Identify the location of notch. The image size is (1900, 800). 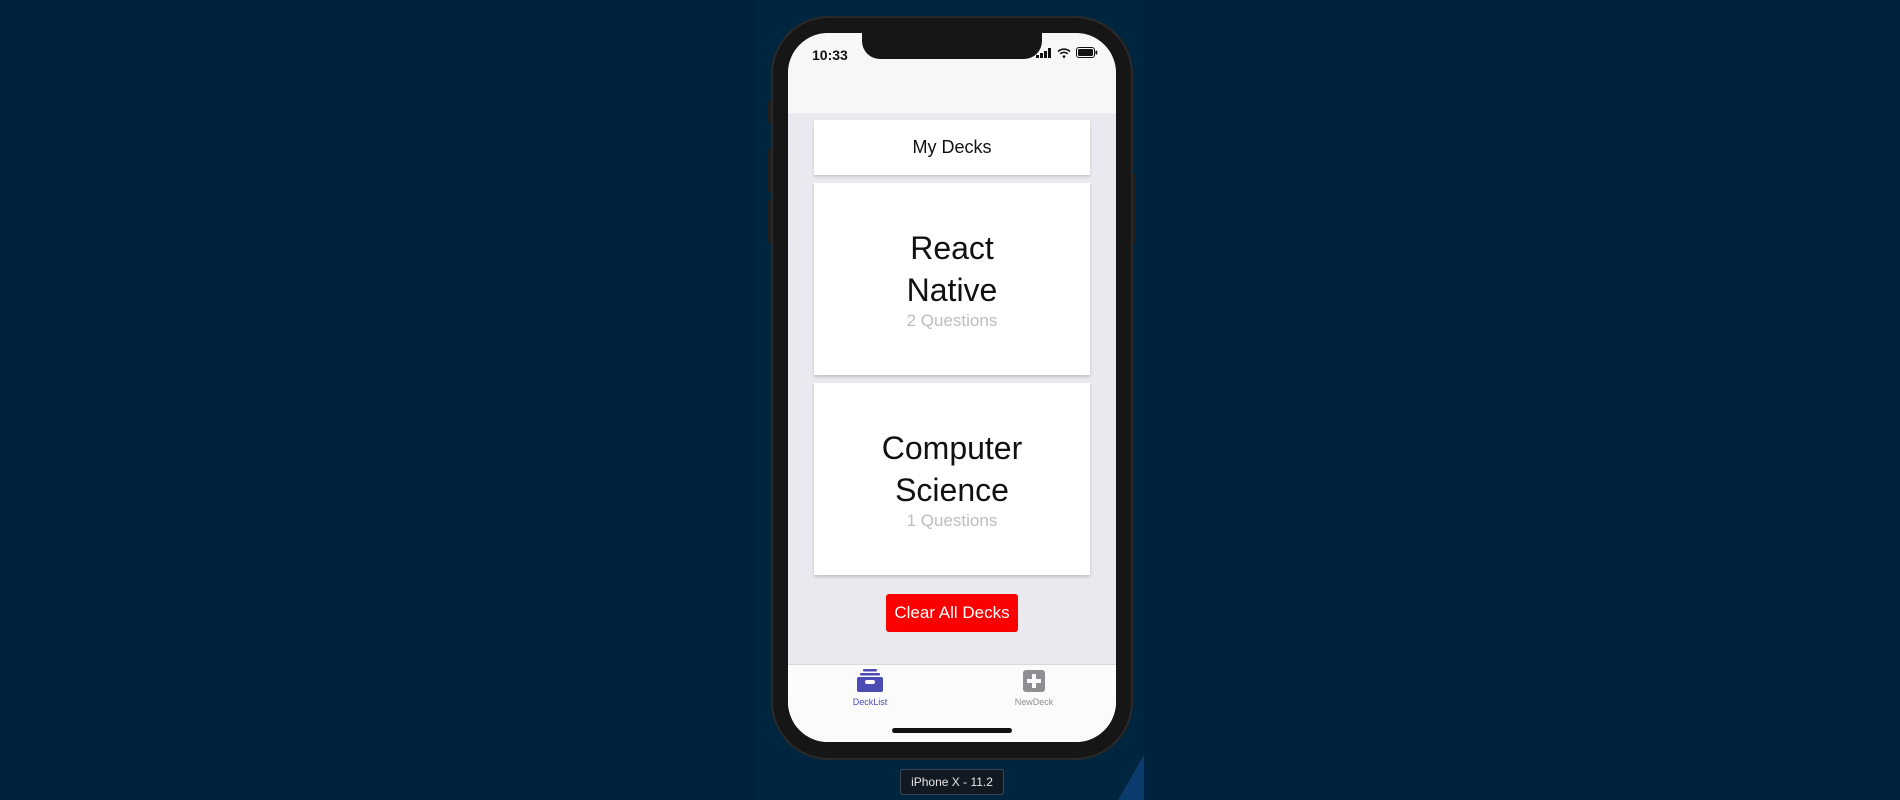
(952, 46).